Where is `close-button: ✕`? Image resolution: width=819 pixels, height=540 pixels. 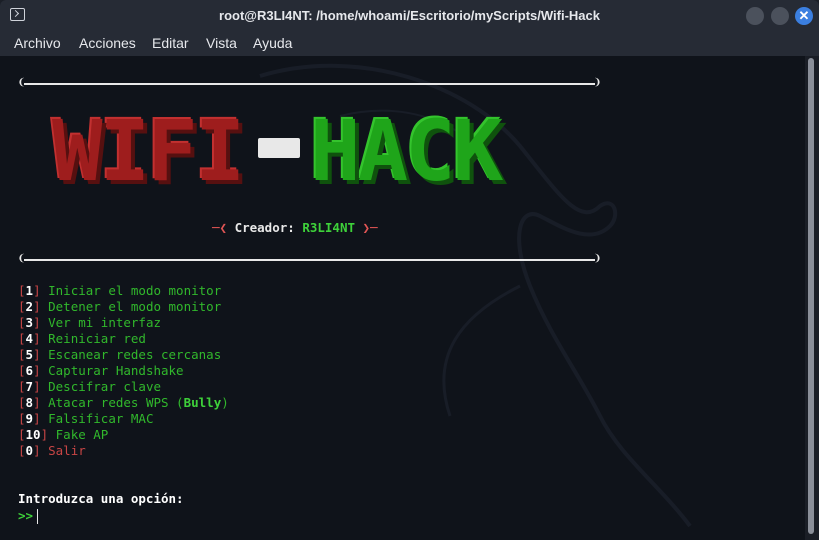 close-button: ✕ is located at coordinates (804, 16).